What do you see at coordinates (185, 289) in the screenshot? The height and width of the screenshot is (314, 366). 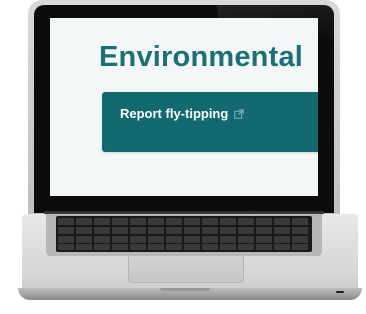 I see `lid-notch` at bounding box center [185, 289].